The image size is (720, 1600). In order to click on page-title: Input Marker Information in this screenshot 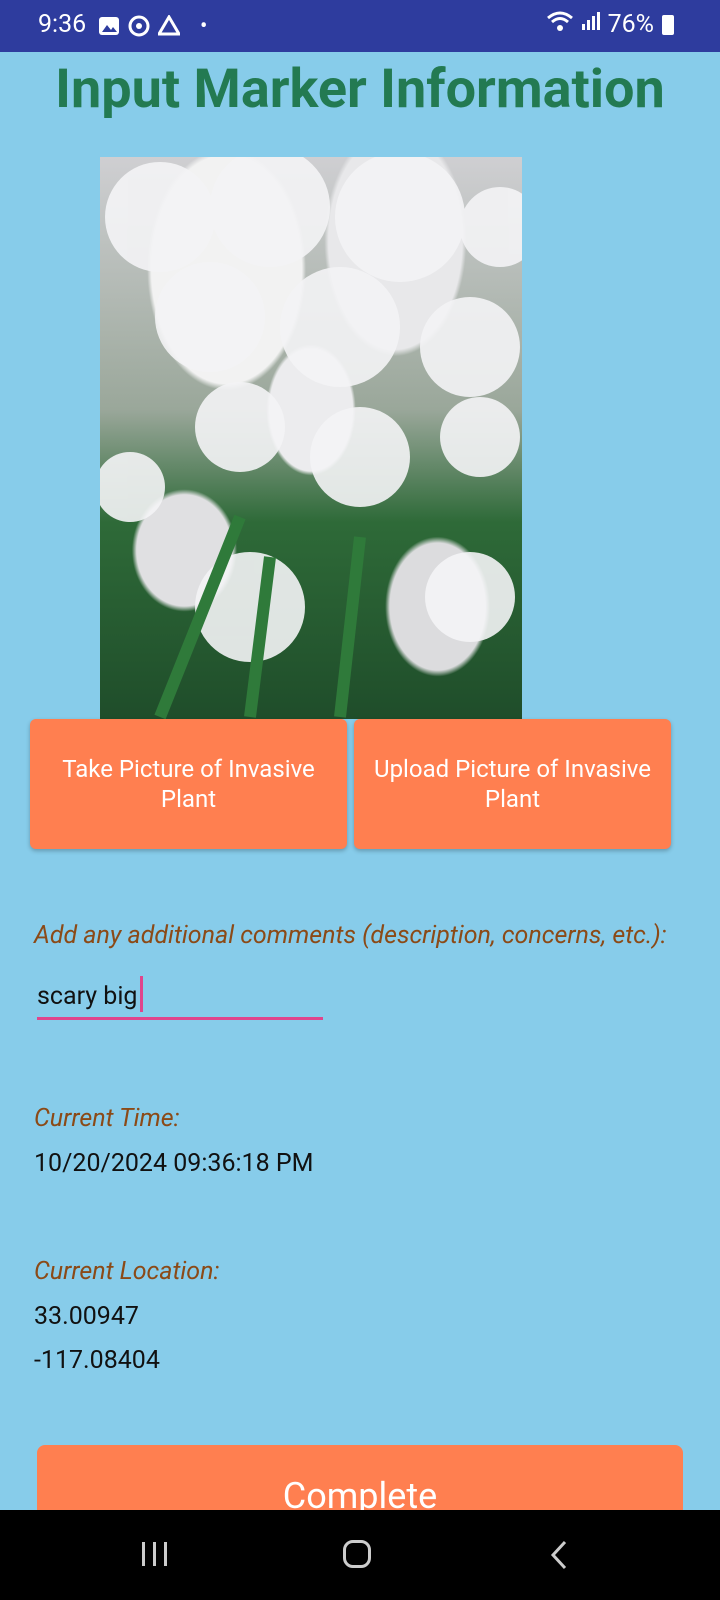, I will do `click(360, 89)`.